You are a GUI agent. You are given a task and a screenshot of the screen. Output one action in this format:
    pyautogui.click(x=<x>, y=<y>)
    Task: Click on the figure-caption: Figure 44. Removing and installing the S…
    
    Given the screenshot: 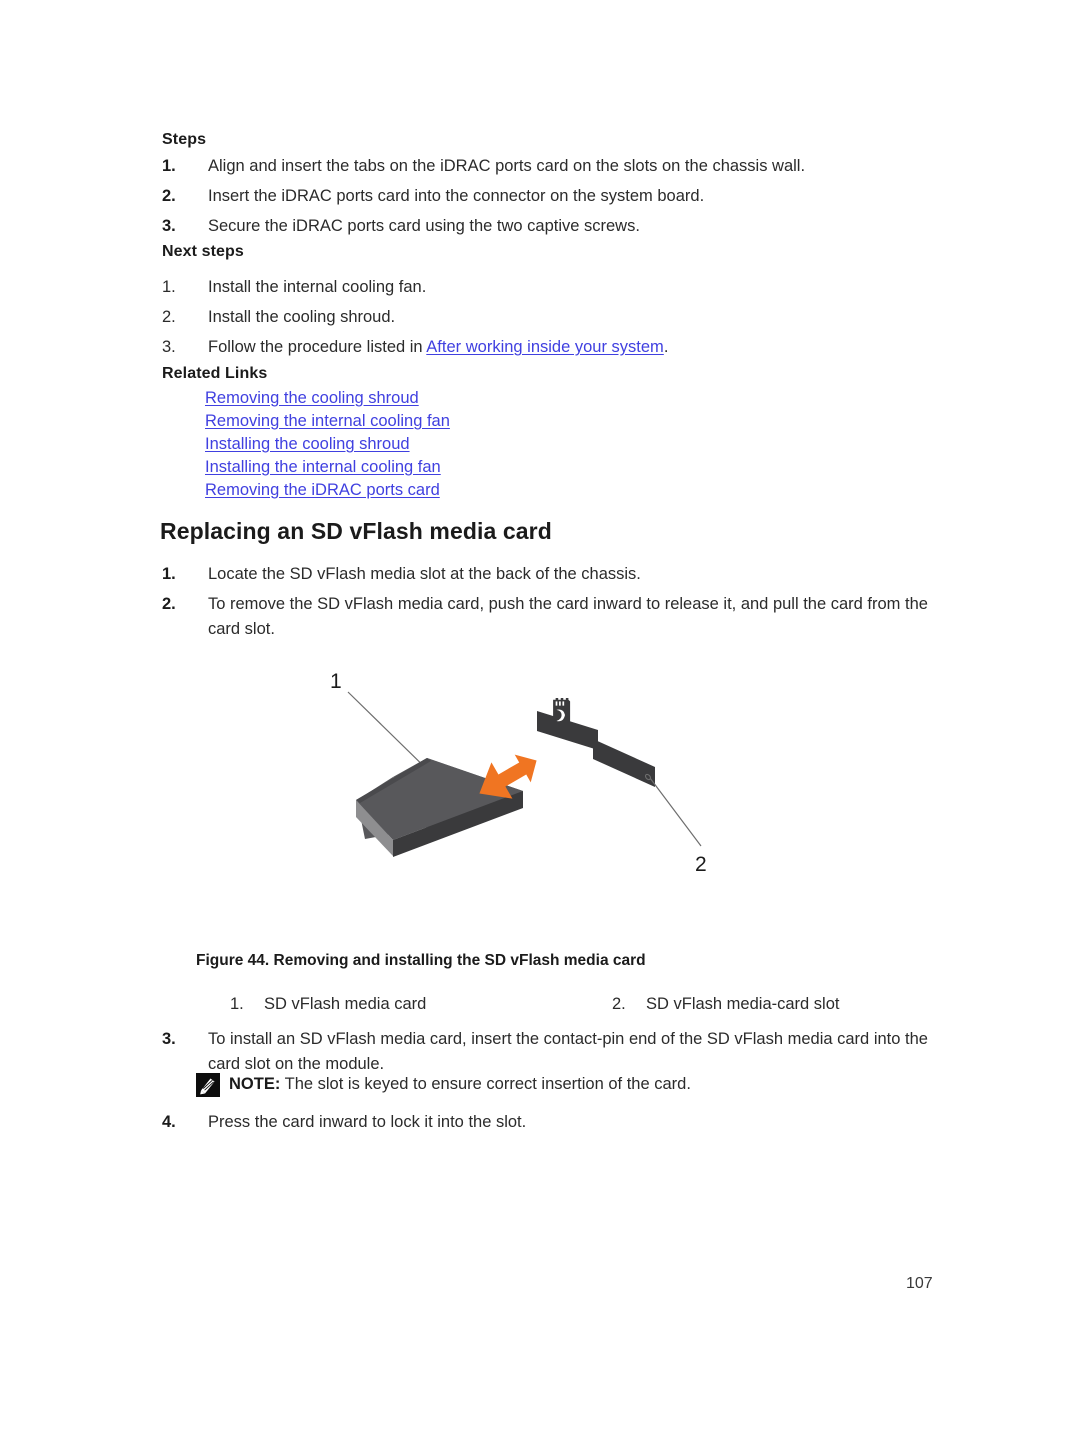 What is the action you would take?
    pyautogui.click(x=421, y=960)
    